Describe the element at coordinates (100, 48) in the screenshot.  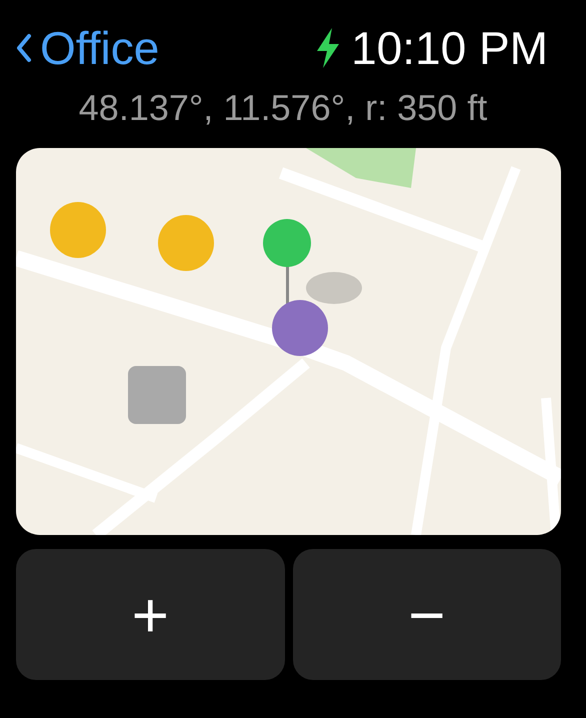
I see `back-title: Office` at that location.